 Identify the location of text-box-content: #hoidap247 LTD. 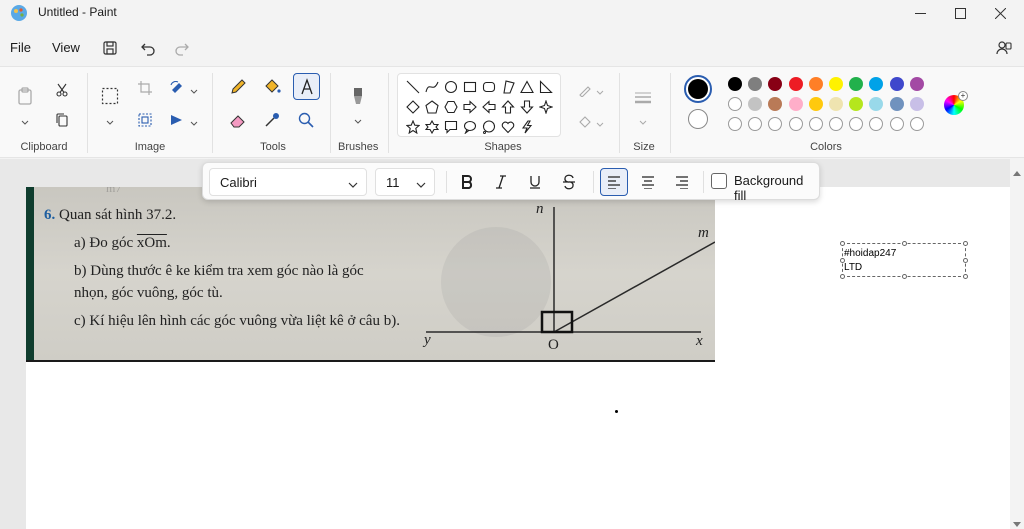
(870, 261).